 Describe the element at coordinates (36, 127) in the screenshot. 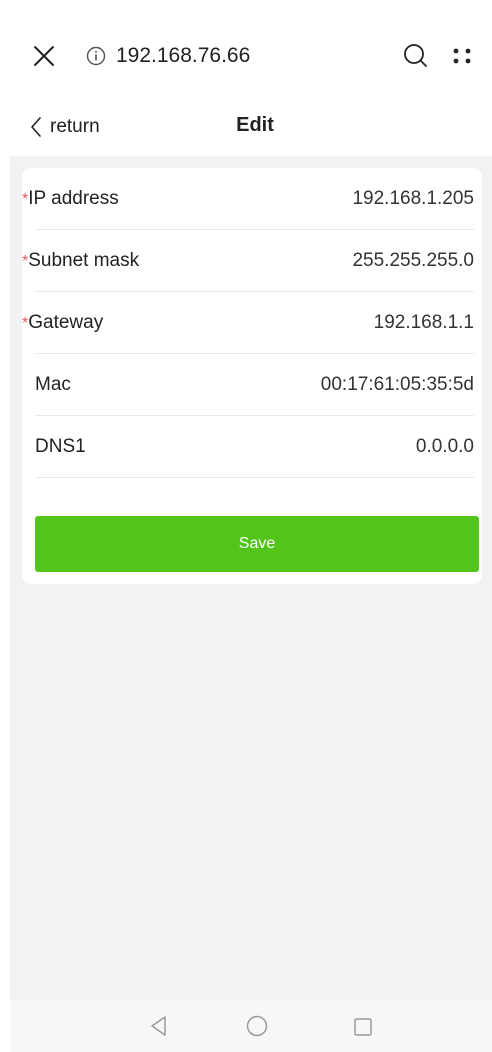

I see `chevron-left-icon` at that location.